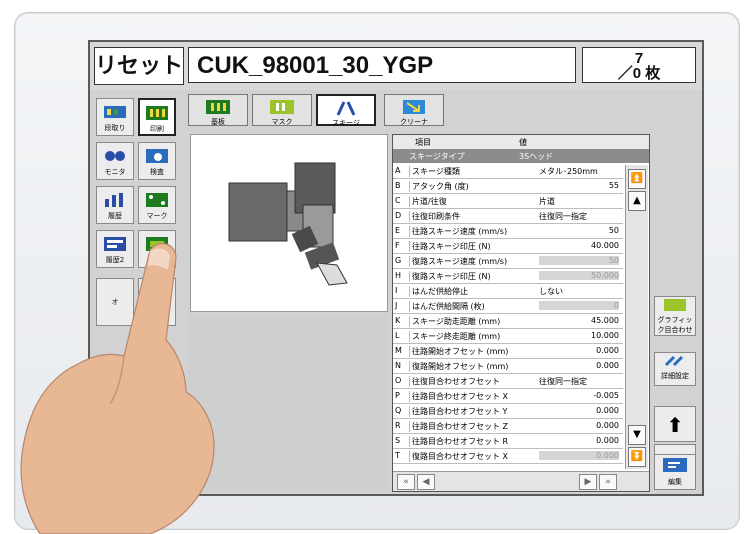 The width and height of the screenshot is (750, 534). Describe the element at coordinates (414, 110) in the screenshot. I see `tab-cleaner: クリーナ` at that location.